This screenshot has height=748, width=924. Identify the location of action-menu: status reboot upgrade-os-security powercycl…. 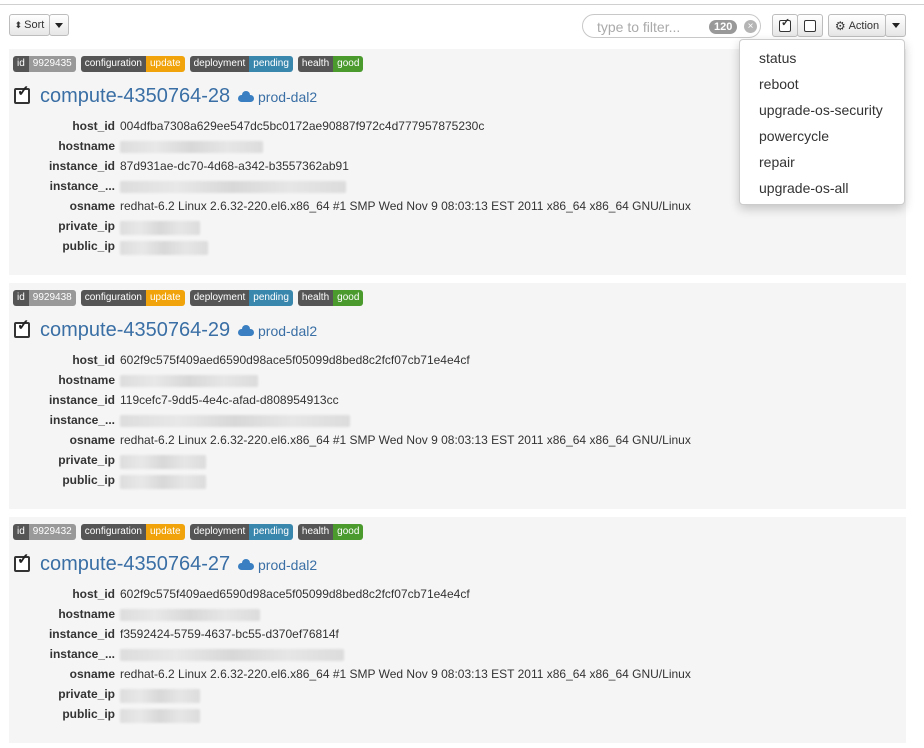
(822, 122).